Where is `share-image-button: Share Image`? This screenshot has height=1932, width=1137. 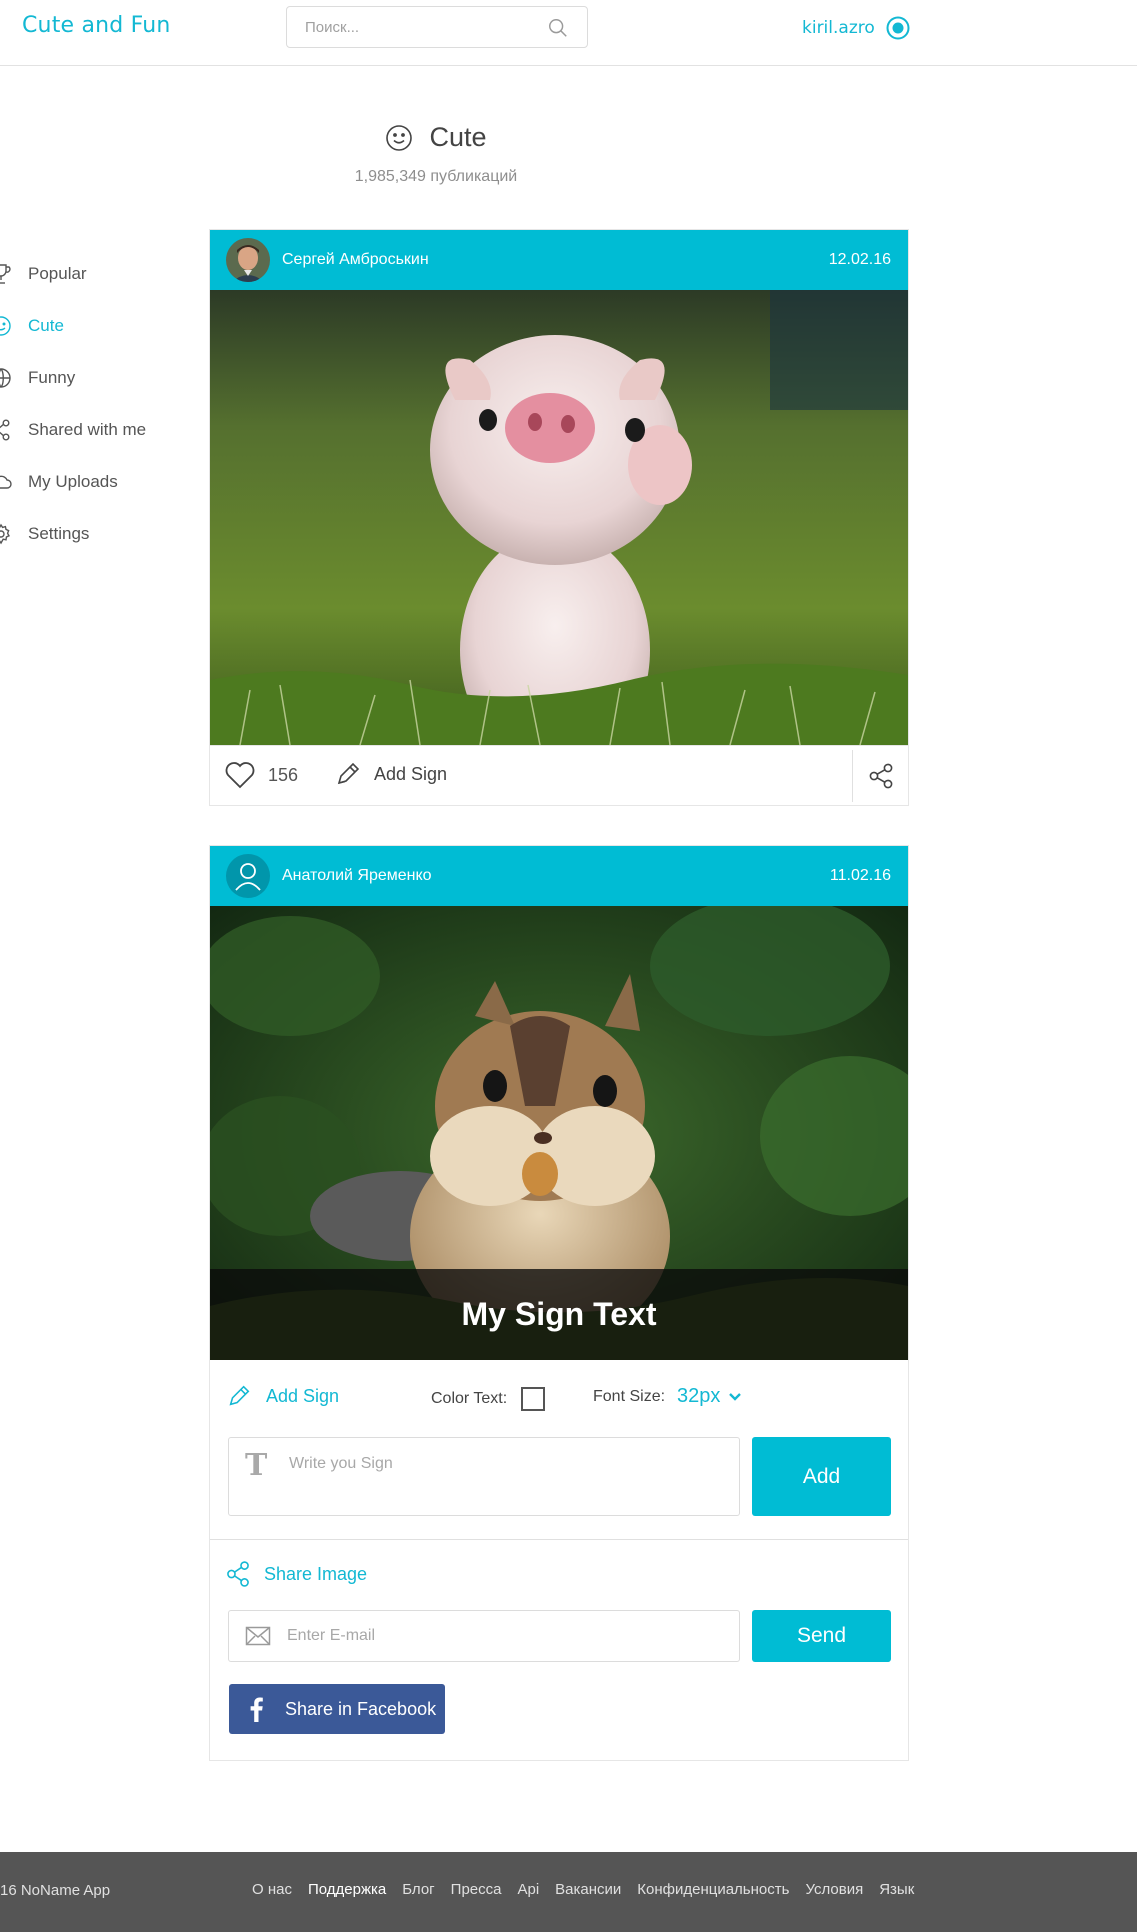
share-image-button: Share Image is located at coordinates (295, 1574).